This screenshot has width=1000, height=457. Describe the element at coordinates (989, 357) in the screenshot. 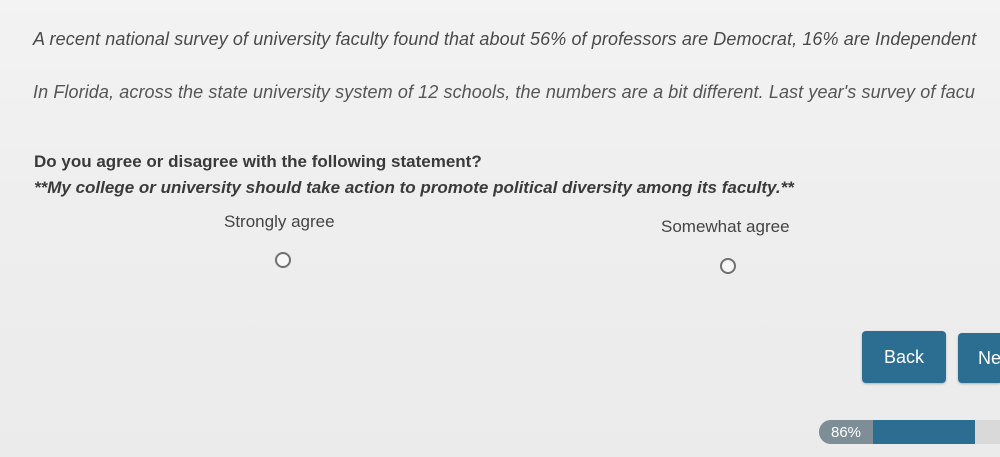

I see `next-button-label: Ne` at that location.